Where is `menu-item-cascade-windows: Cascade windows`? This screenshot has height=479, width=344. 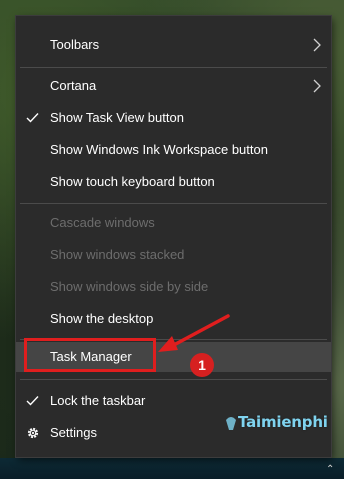 menu-item-cascade-windows: Cascade windows is located at coordinates (173, 223).